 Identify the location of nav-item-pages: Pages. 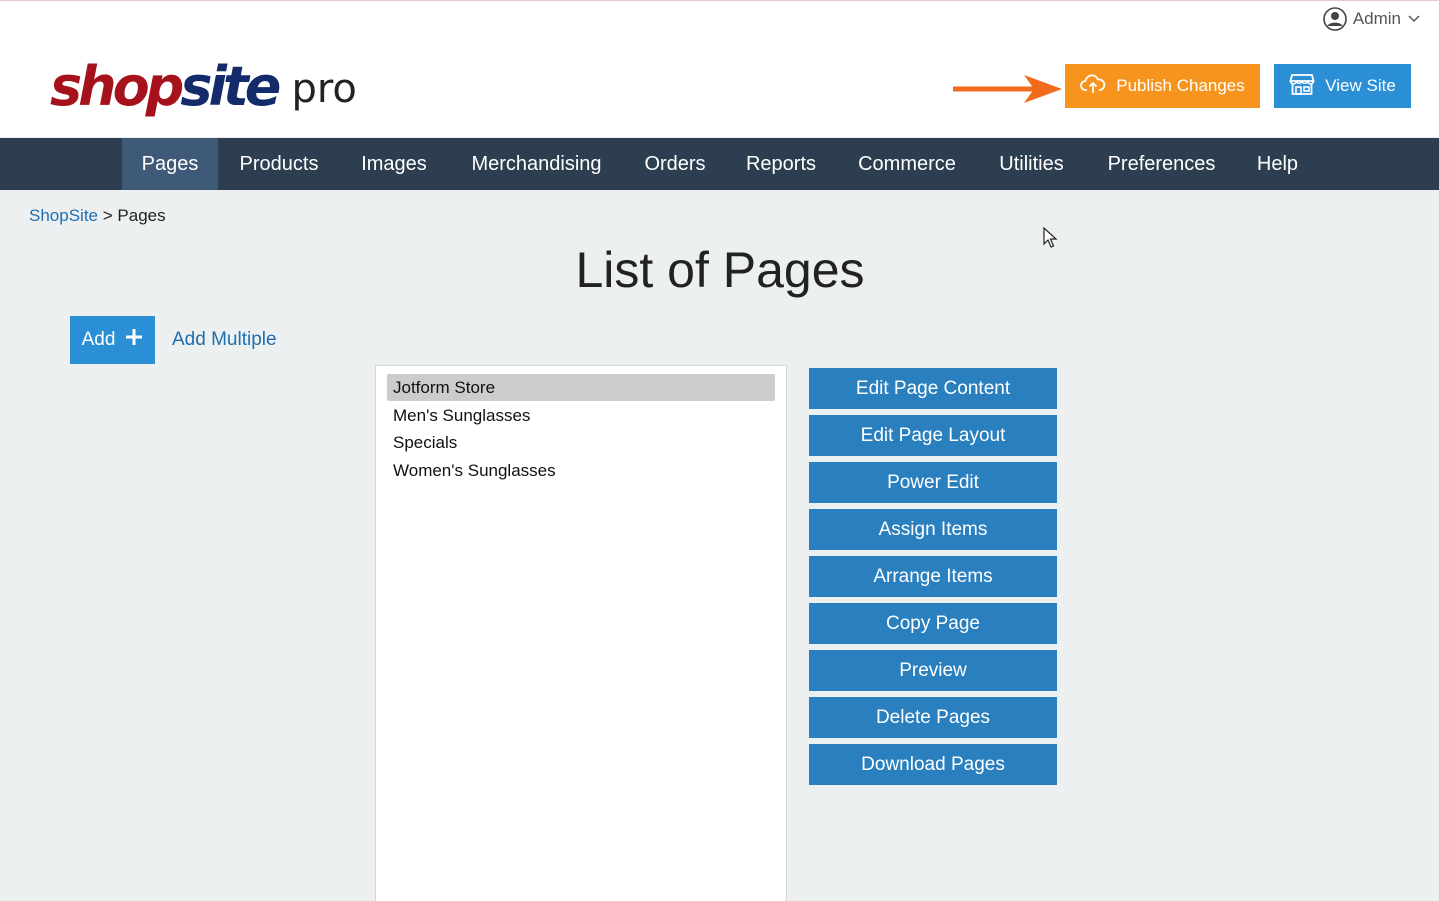
(170, 164).